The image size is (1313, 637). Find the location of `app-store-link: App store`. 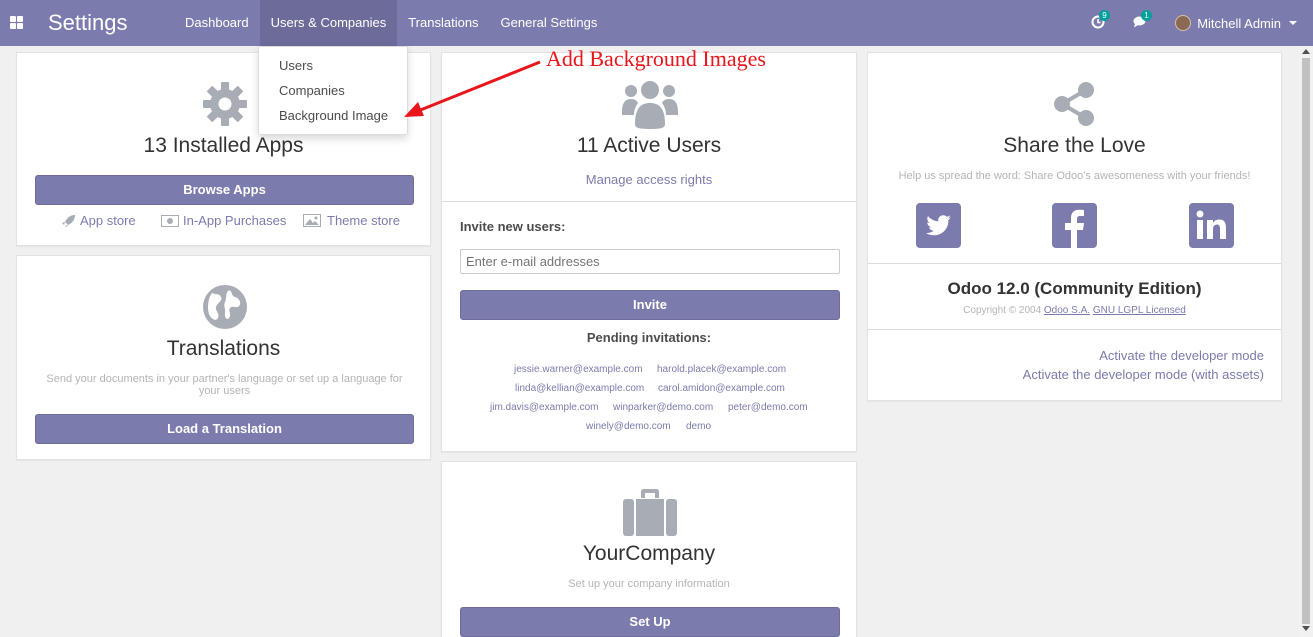

app-store-link: App store is located at coordinates (98, 220).